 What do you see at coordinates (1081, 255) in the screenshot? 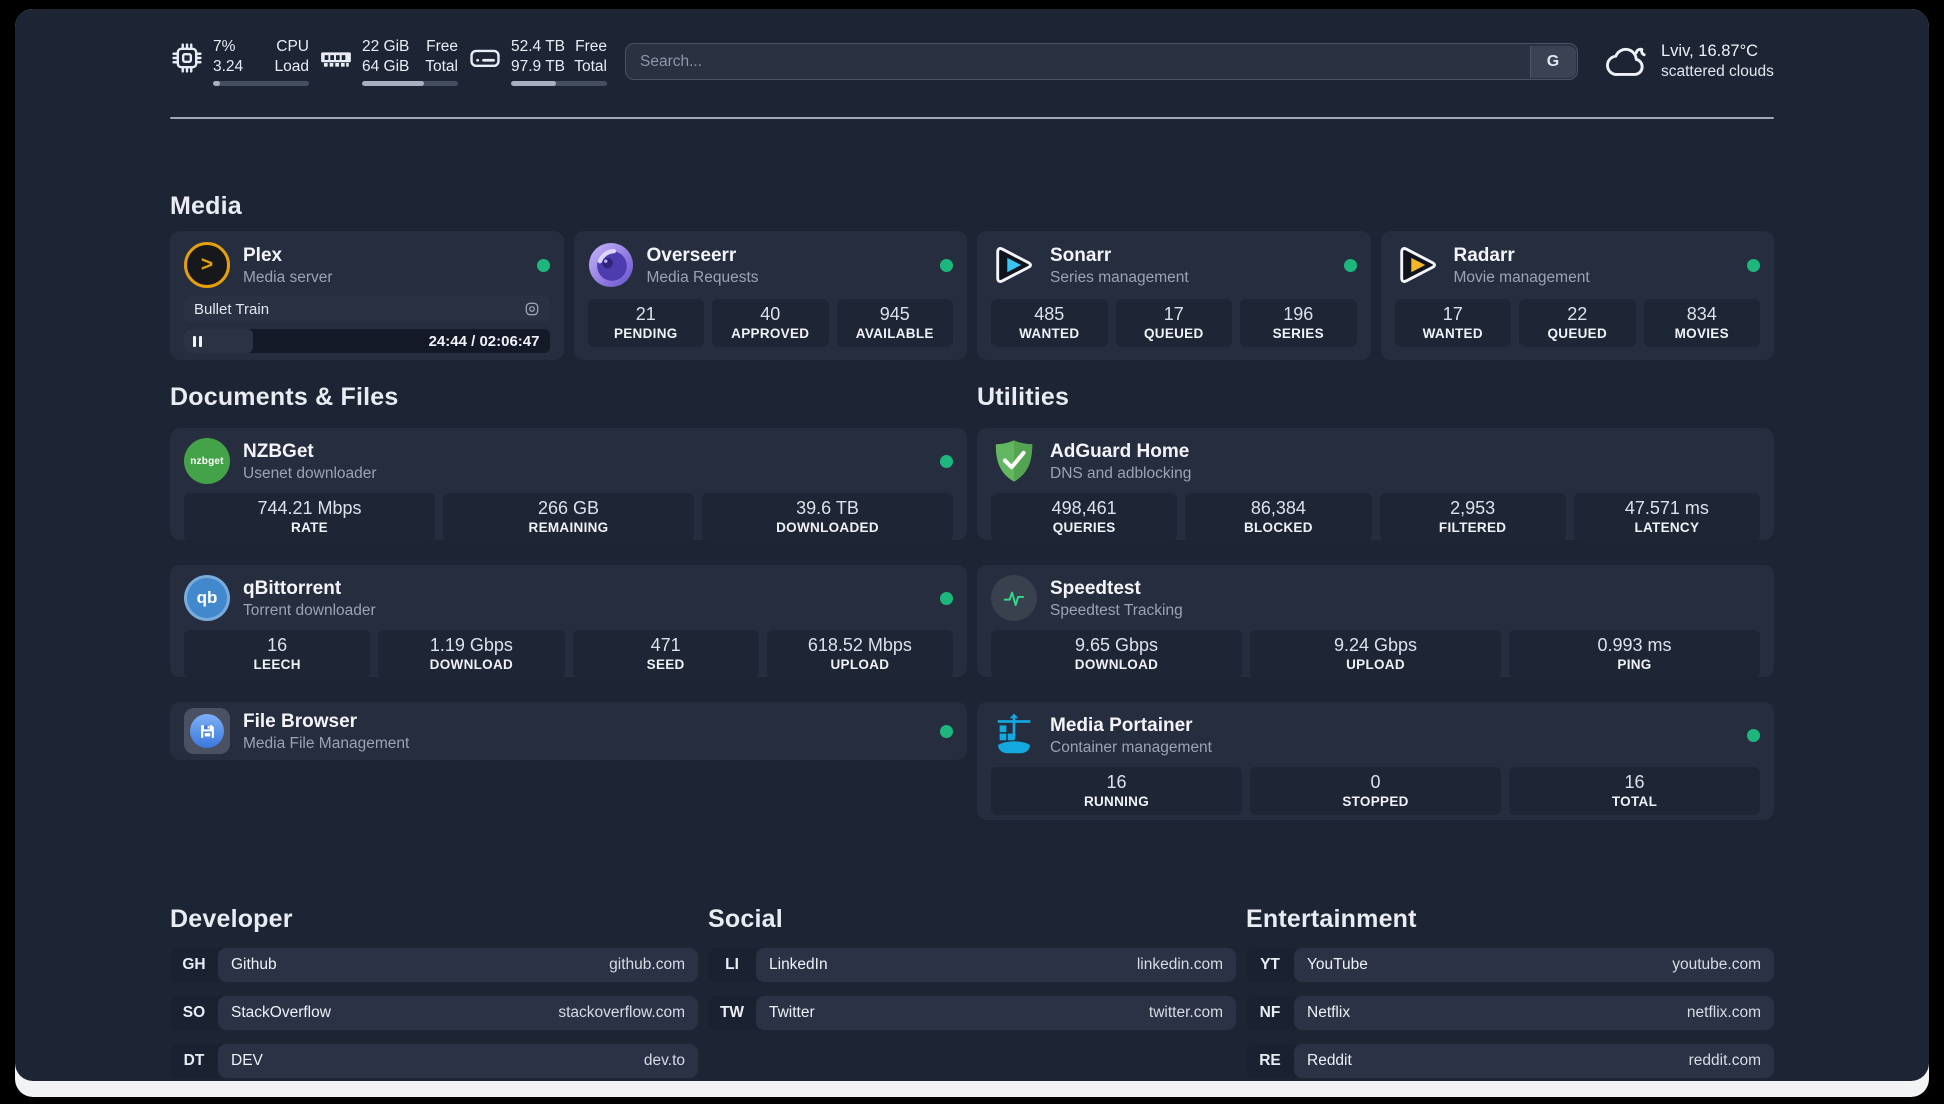
I see `service-title: Sonarr` at bounding box center [1081, 255].